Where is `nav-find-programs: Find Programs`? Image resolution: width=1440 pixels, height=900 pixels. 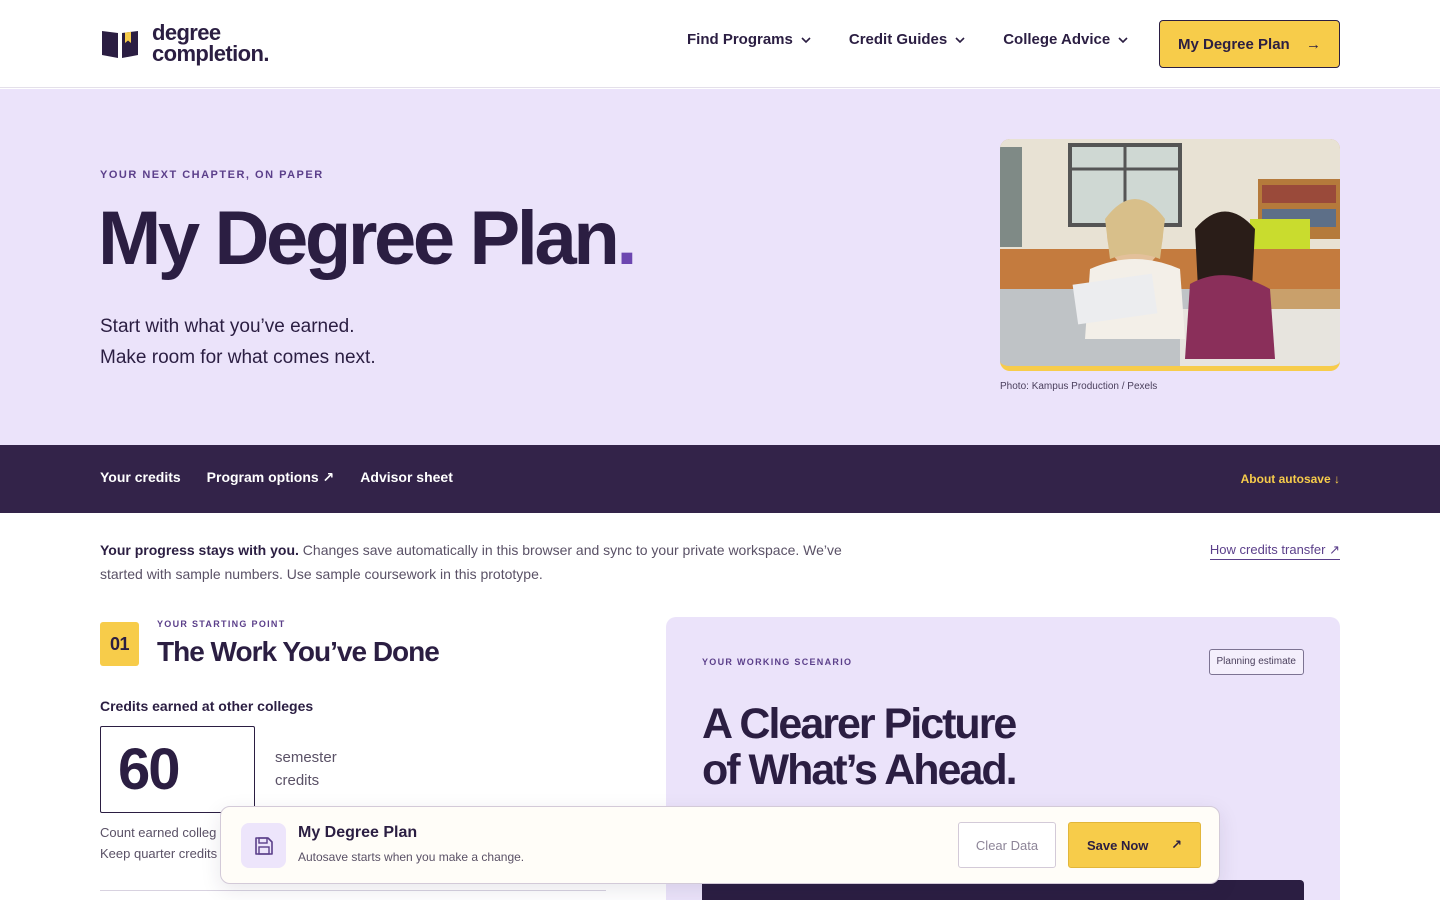
nav-find-programs: Find Programs is located at coordinates (749, 39).